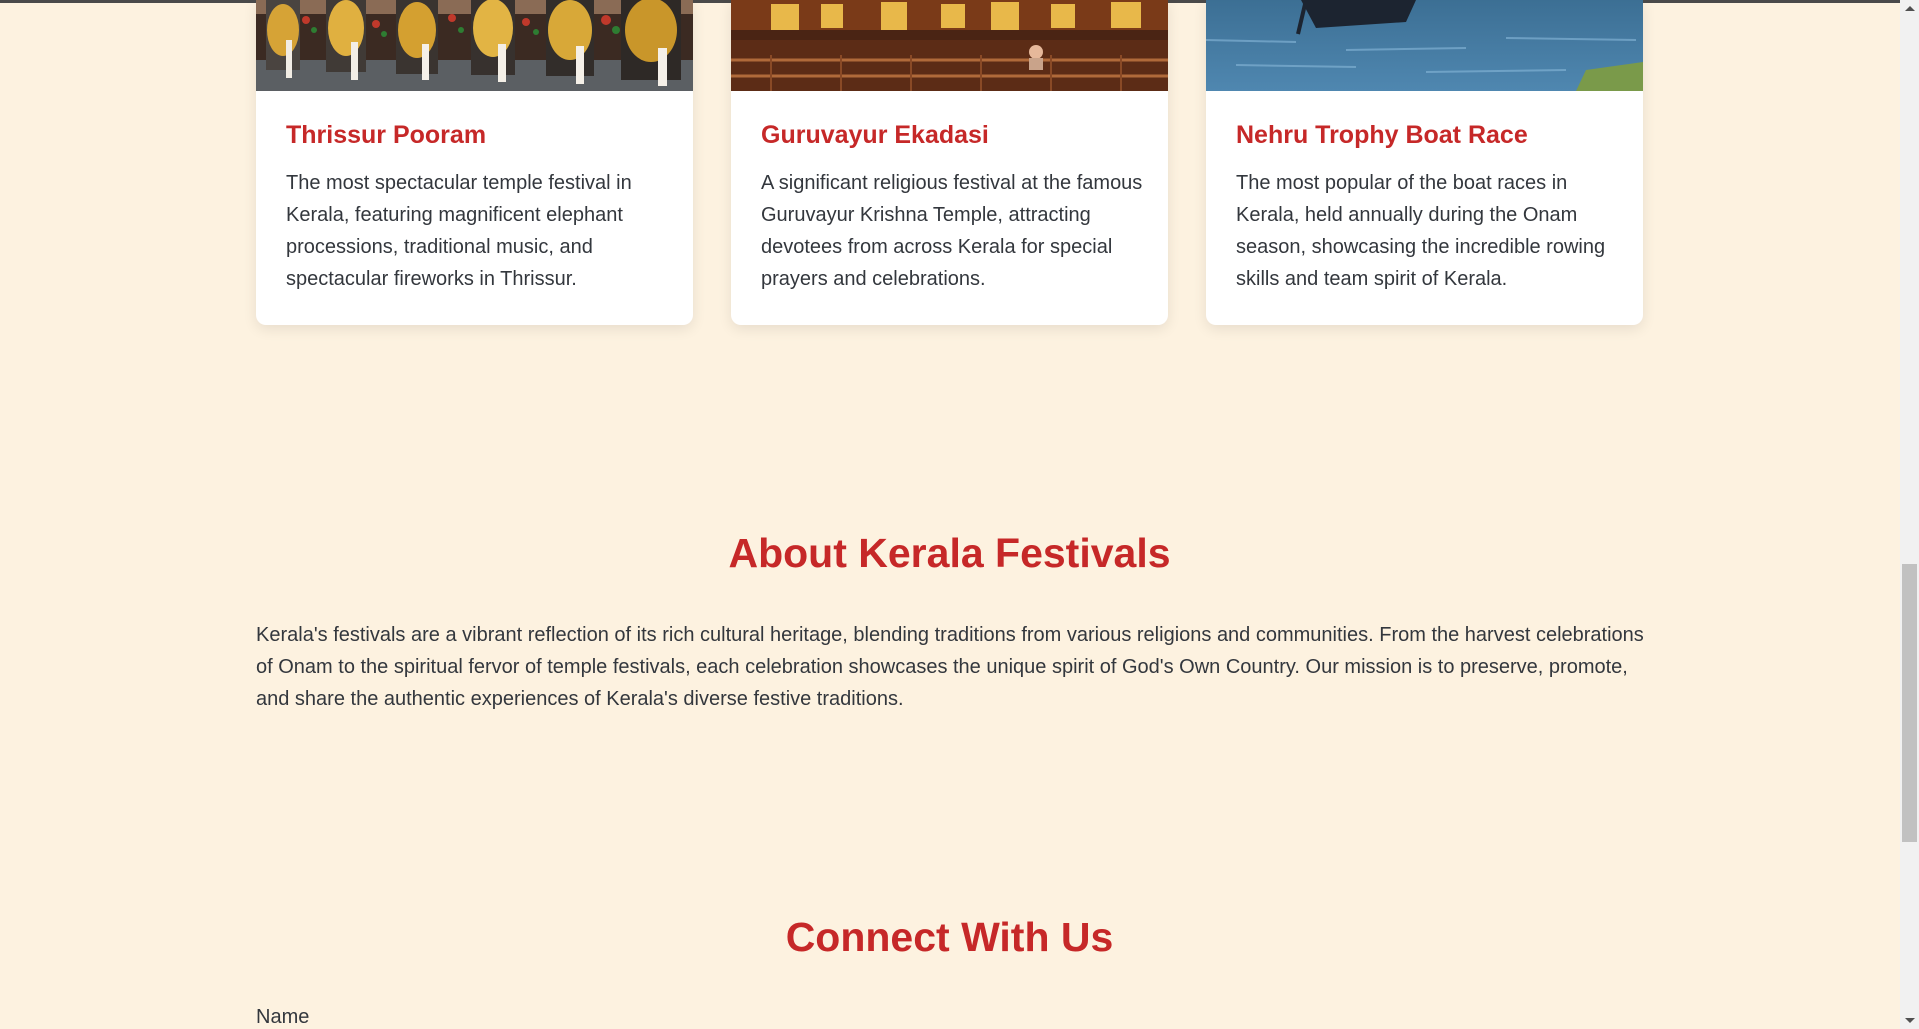 The image size is (1919, 1029). Describe the element at coordinates (1910, 8) in the screenshot. I see `scroll-up-arrow-icon` at that location.